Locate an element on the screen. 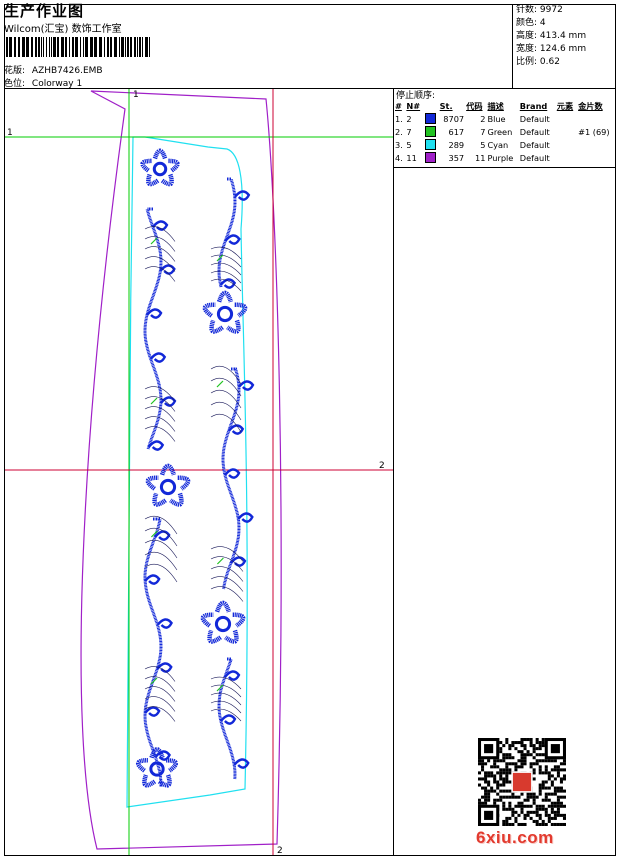 Image resolution: width=620 pixels, height=860 pixels. row-needle: 2 is located at coordinates (409, 118).